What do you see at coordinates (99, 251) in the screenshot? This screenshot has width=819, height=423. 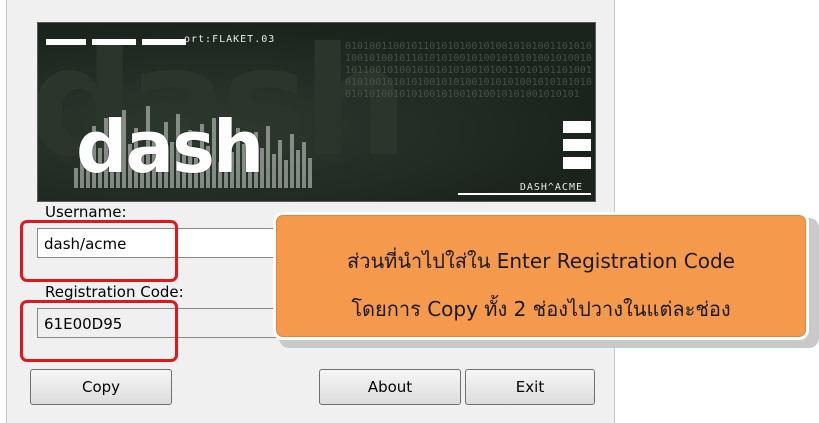 I see `username-highlight` at bounding box center [99, 251].